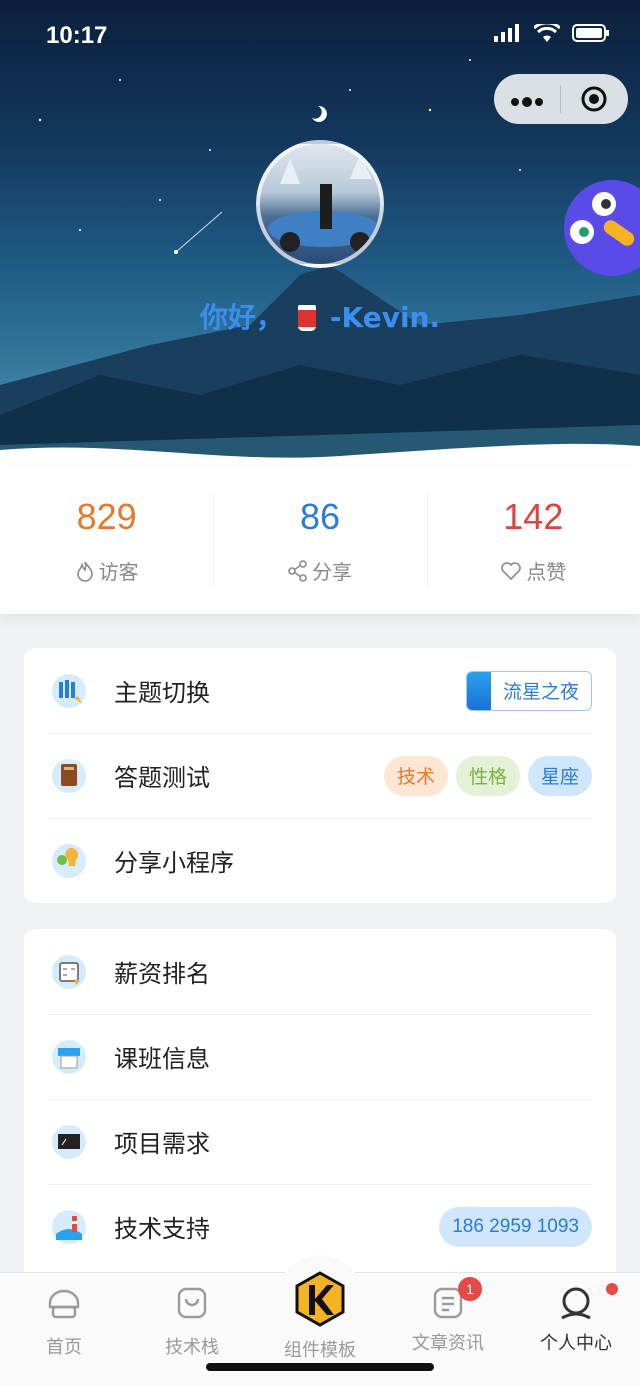 This screenshot has height=1385, width=640. What do you see at coordinates (533, 540) in the screenshot?
I see `likes-stat: 142 点赞` at bounding box center [533, 540].